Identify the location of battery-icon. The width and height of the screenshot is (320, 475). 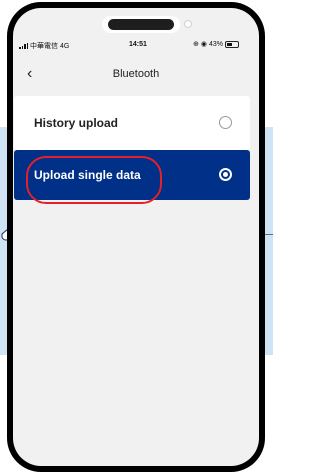
(232, 44).